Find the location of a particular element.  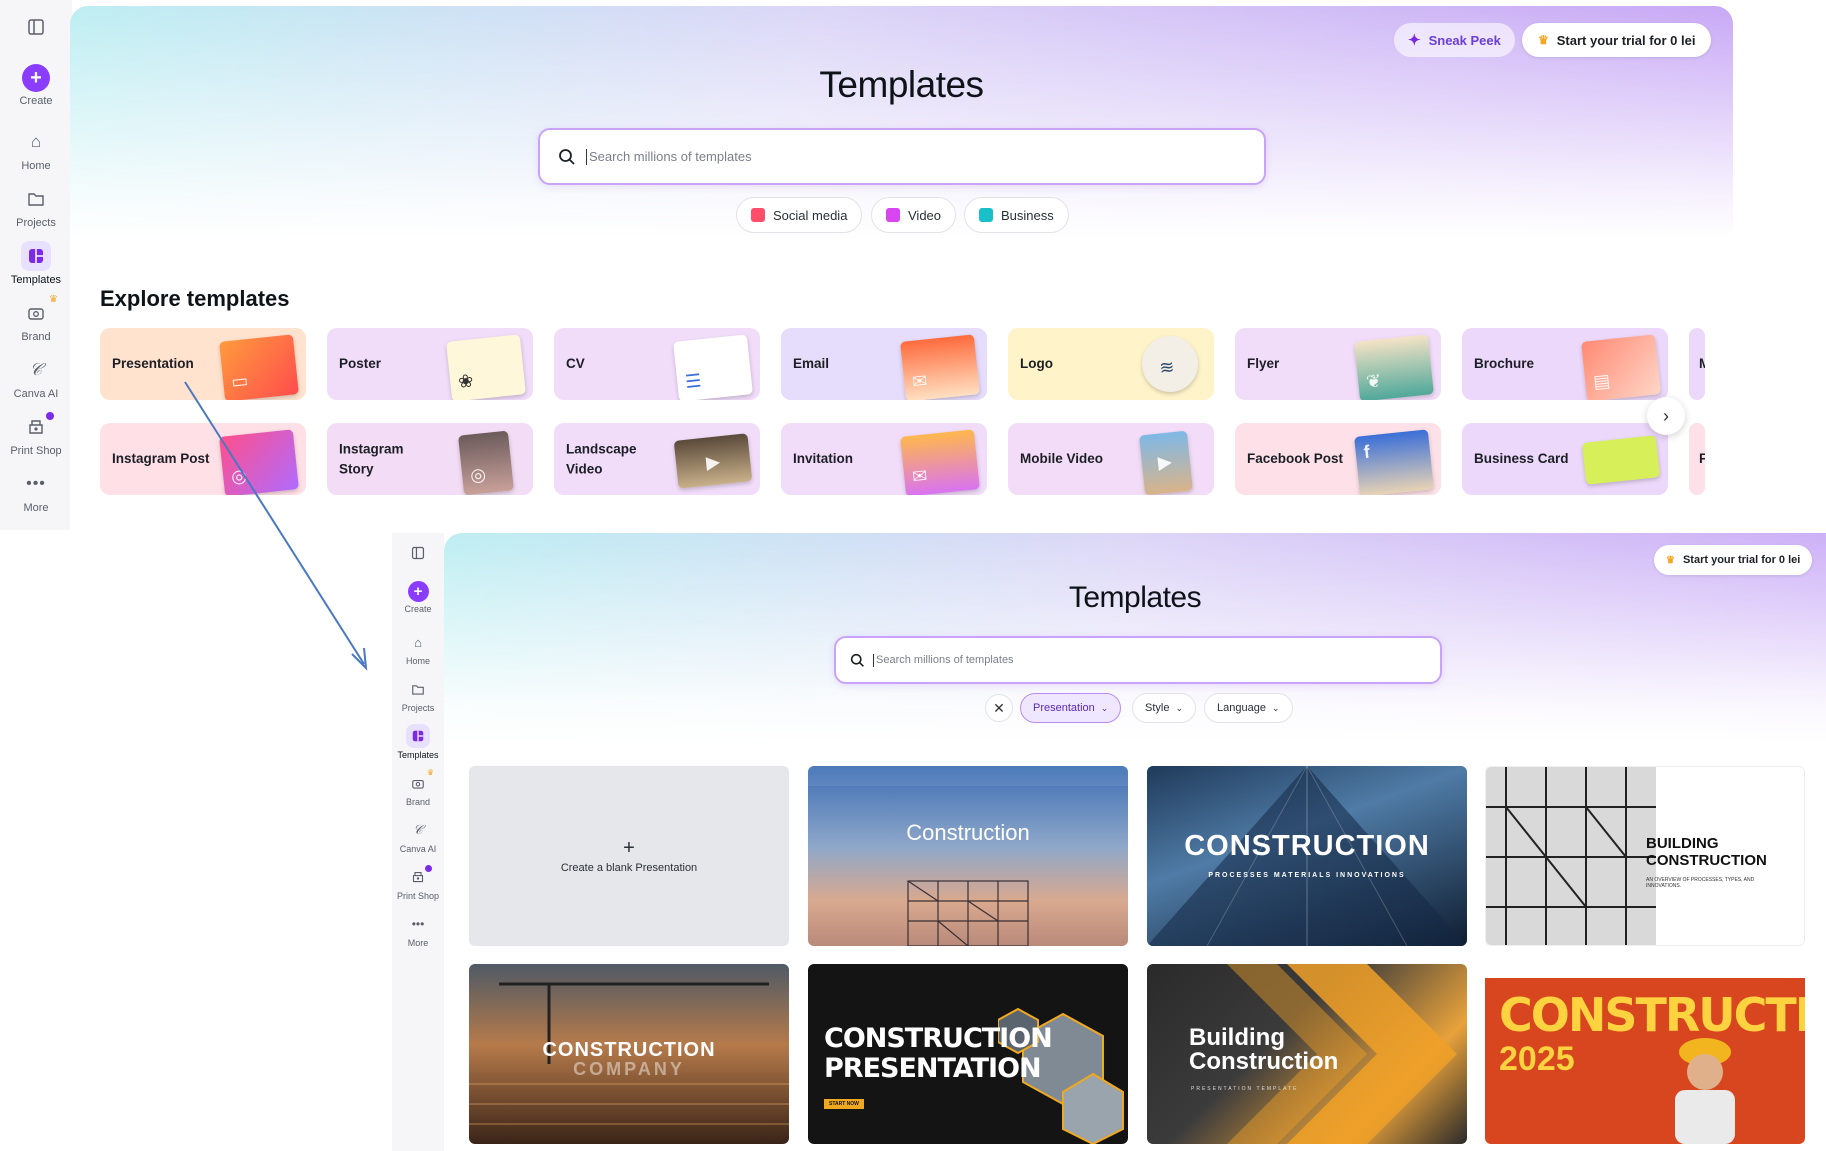

filter-style: Style ⌄ is located at coordinates (1164, 708).